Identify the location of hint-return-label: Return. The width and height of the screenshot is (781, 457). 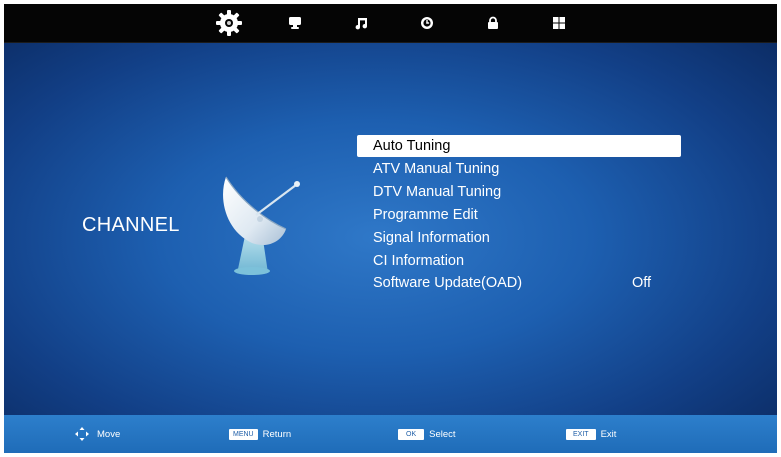
(277, 434).